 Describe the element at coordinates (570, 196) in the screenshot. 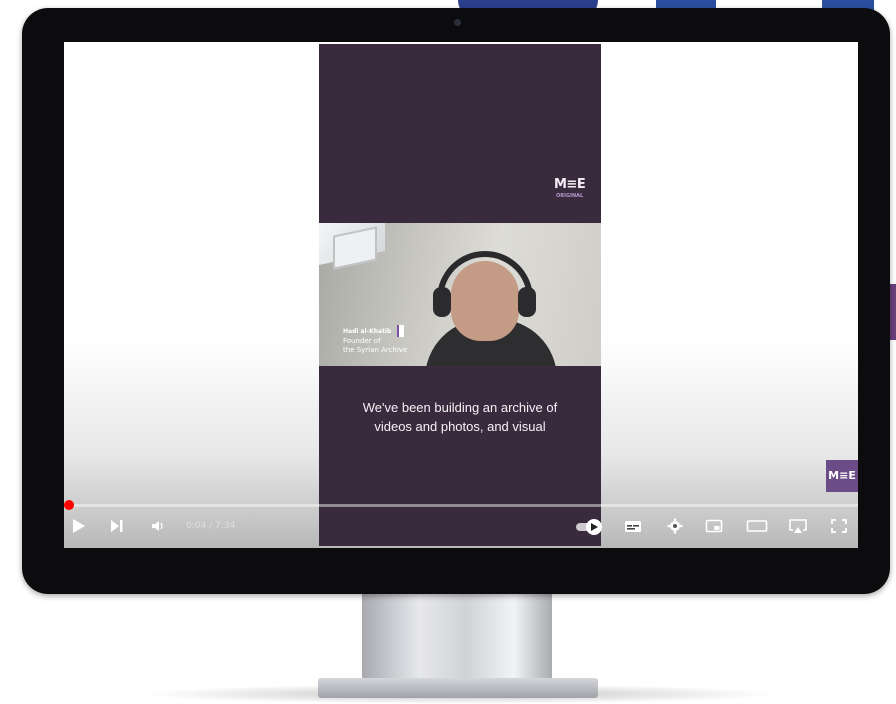

I see `logo-sub-text: ORIGINAL` at that location.